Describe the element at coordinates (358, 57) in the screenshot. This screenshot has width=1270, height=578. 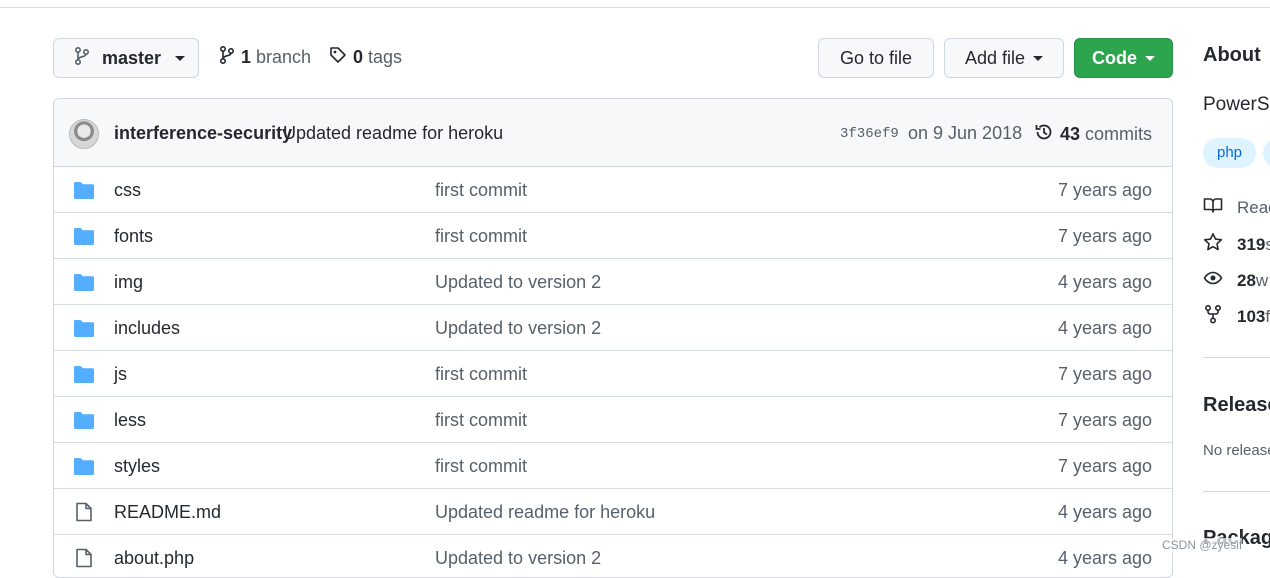
I see `tag-count: 0` at that location.